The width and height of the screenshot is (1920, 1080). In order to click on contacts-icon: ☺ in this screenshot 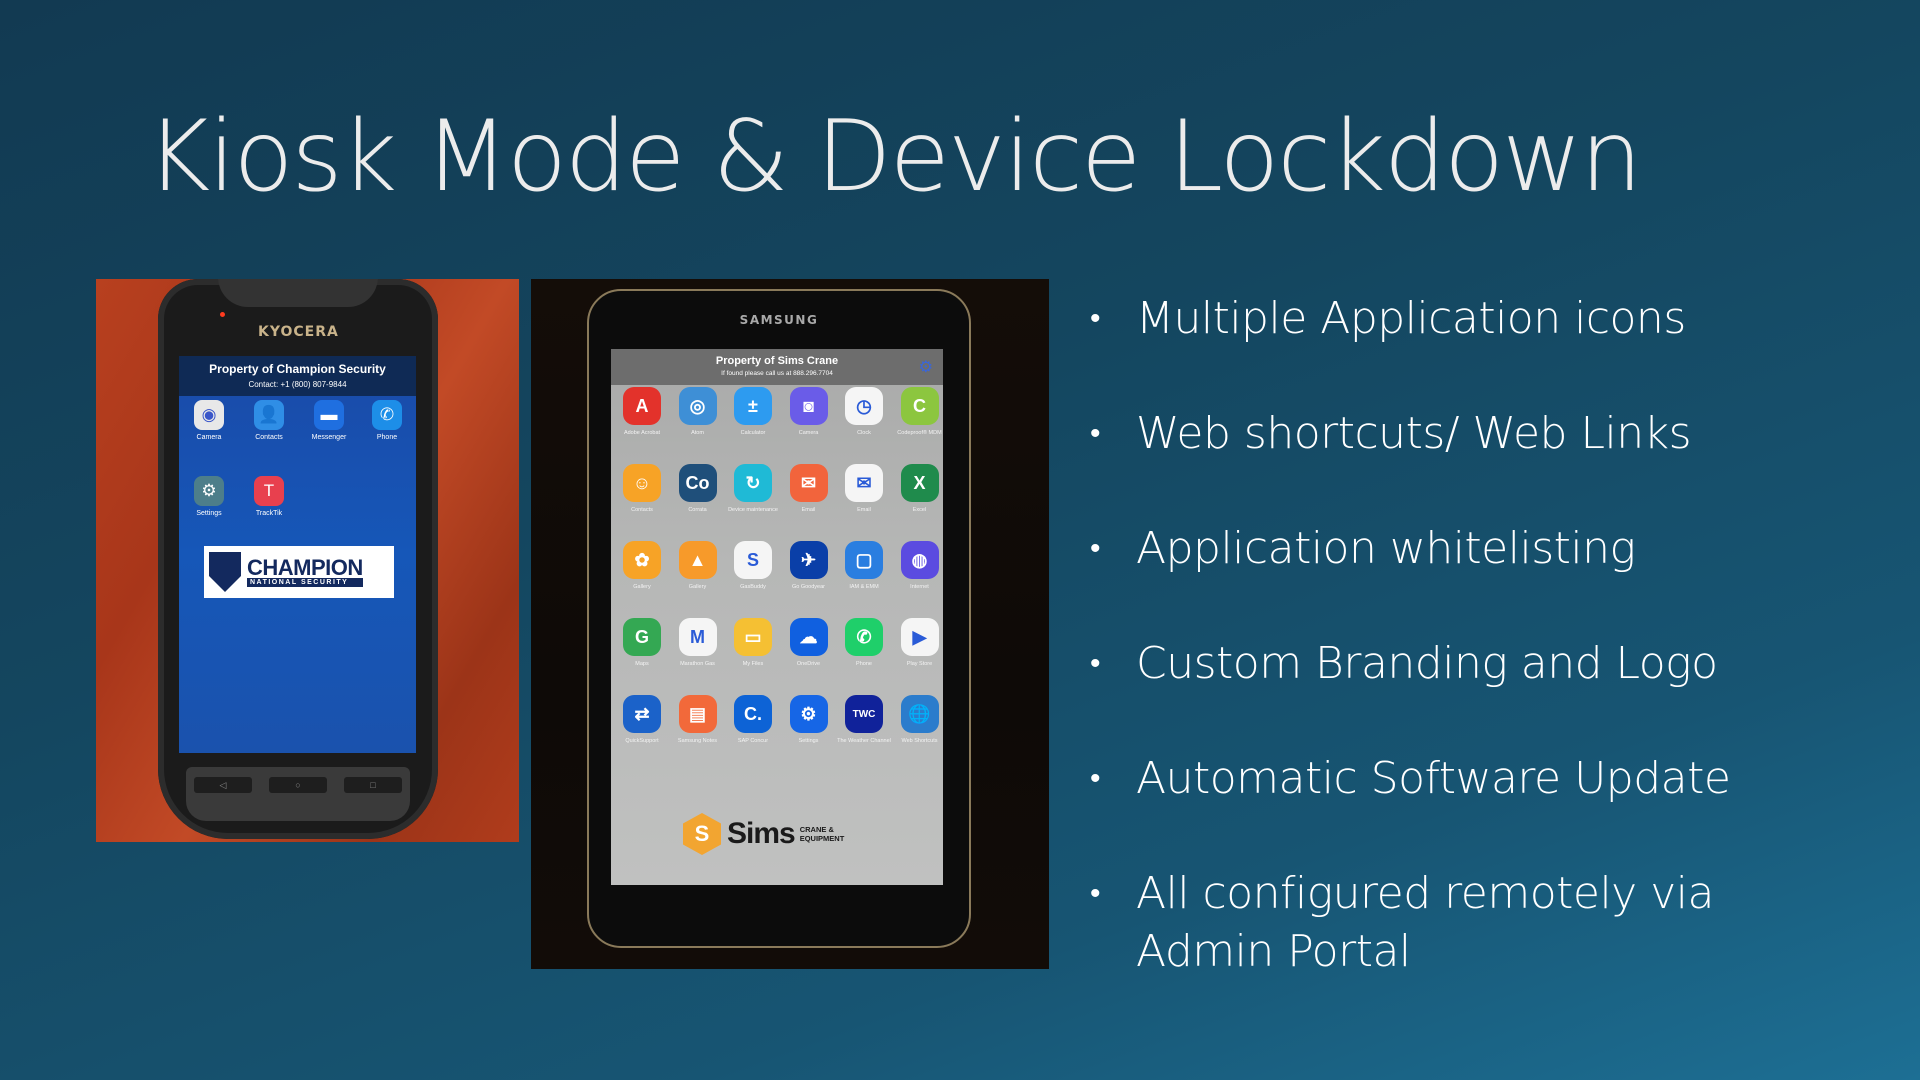, I will do `click(642, 483)`.